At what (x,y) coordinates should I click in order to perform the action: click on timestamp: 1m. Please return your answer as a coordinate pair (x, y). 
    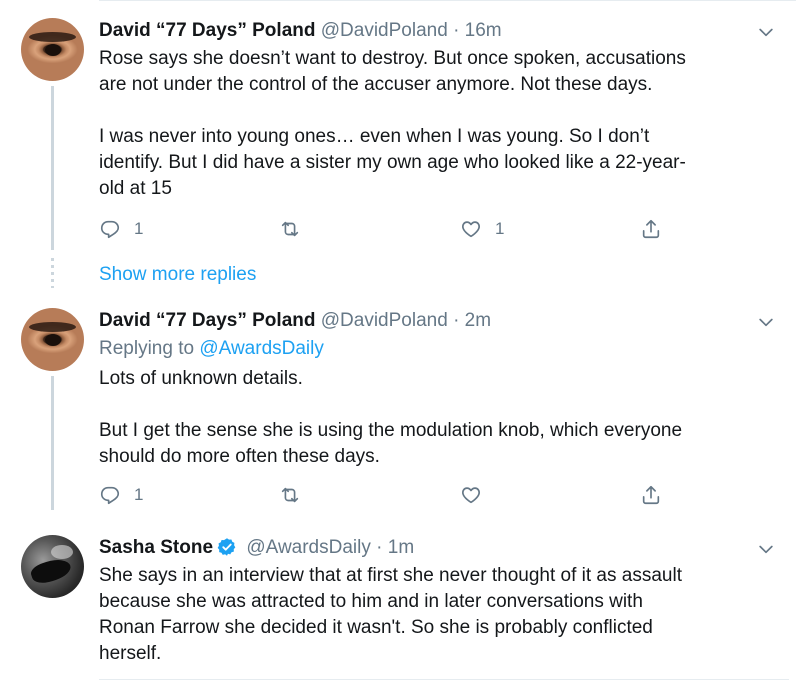
    Looking at the image, I should click on (401, 547).